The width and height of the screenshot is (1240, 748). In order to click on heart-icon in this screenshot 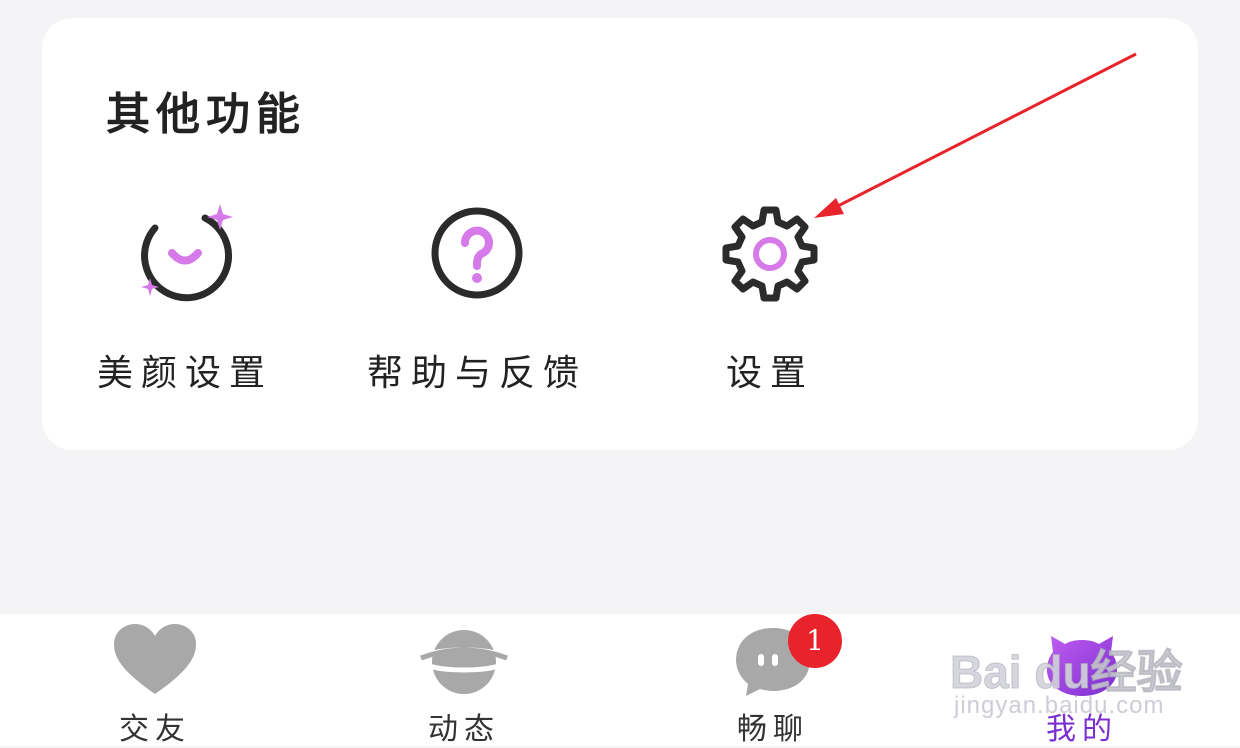, I will do `click(155, 660)`.